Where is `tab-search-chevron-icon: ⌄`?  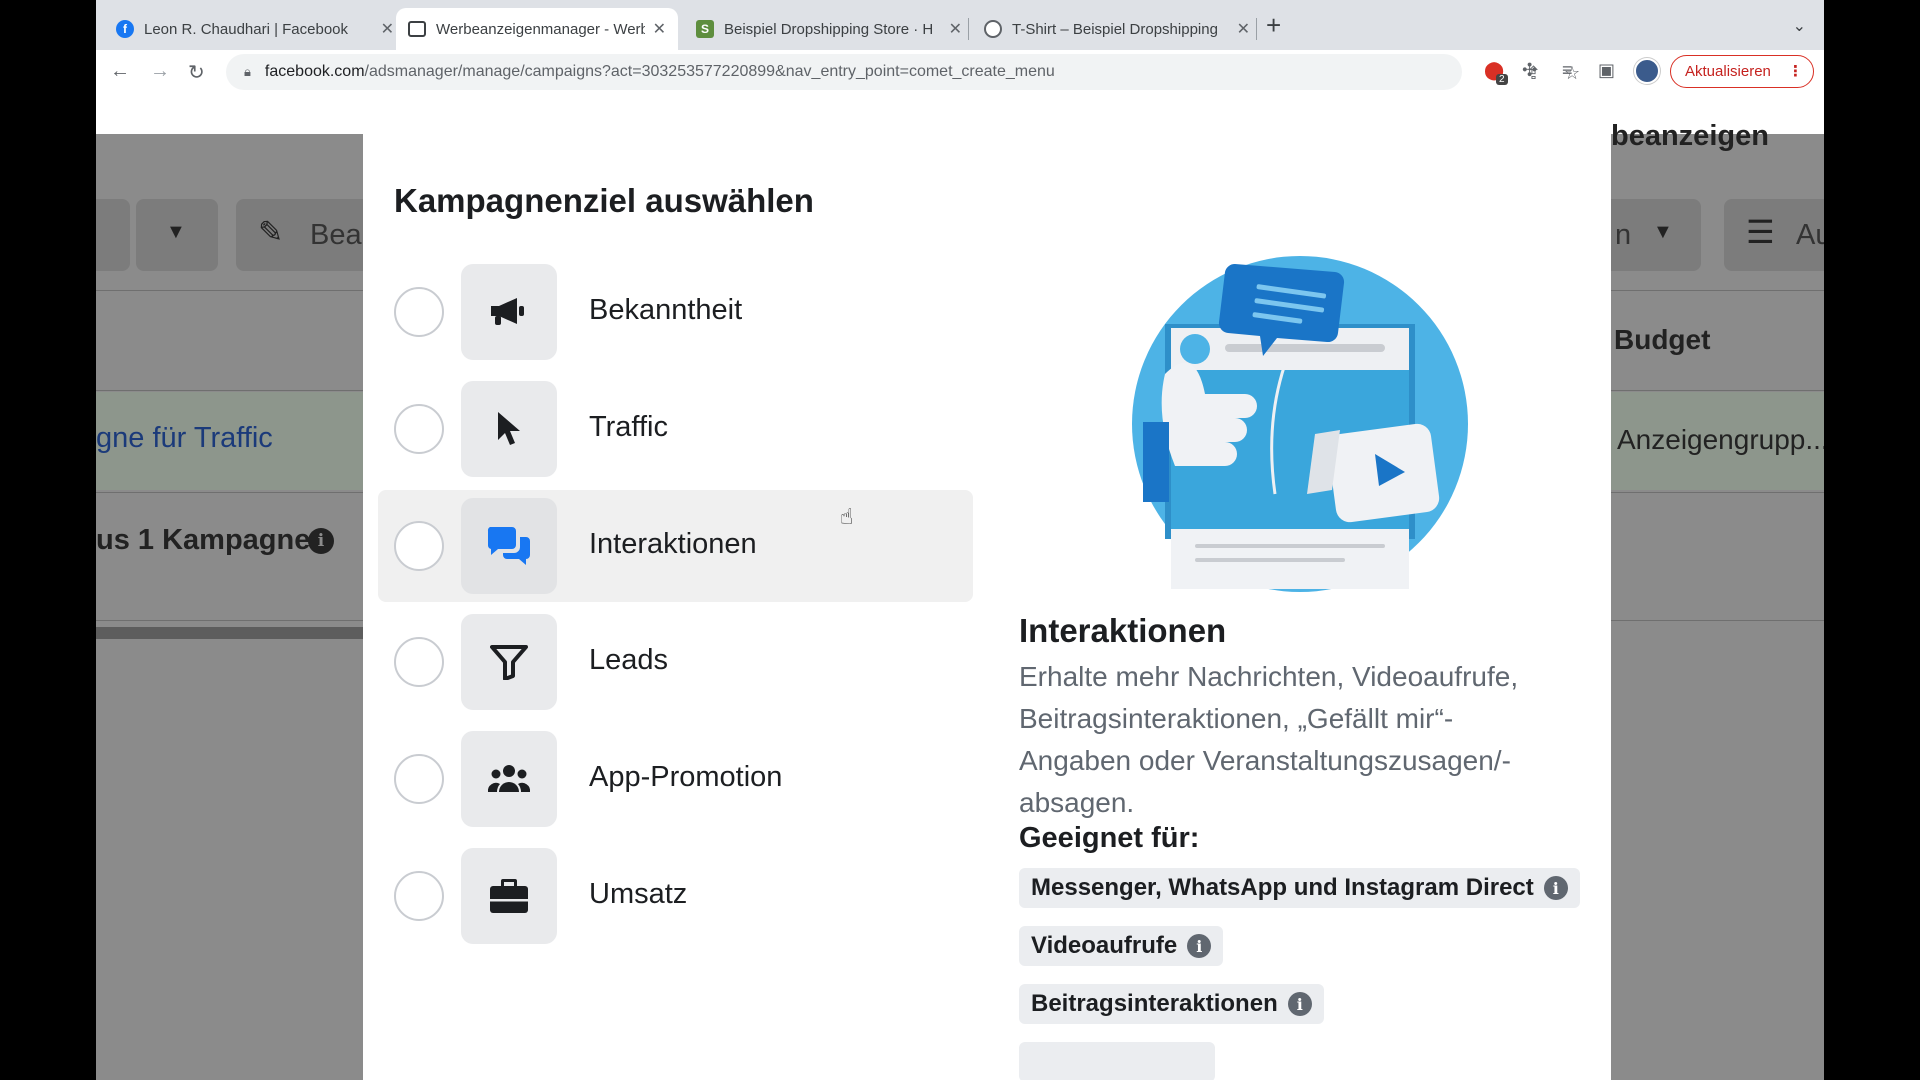
tab-search-chevron-icon: ⌄ is located at coordinates (1799, 26).